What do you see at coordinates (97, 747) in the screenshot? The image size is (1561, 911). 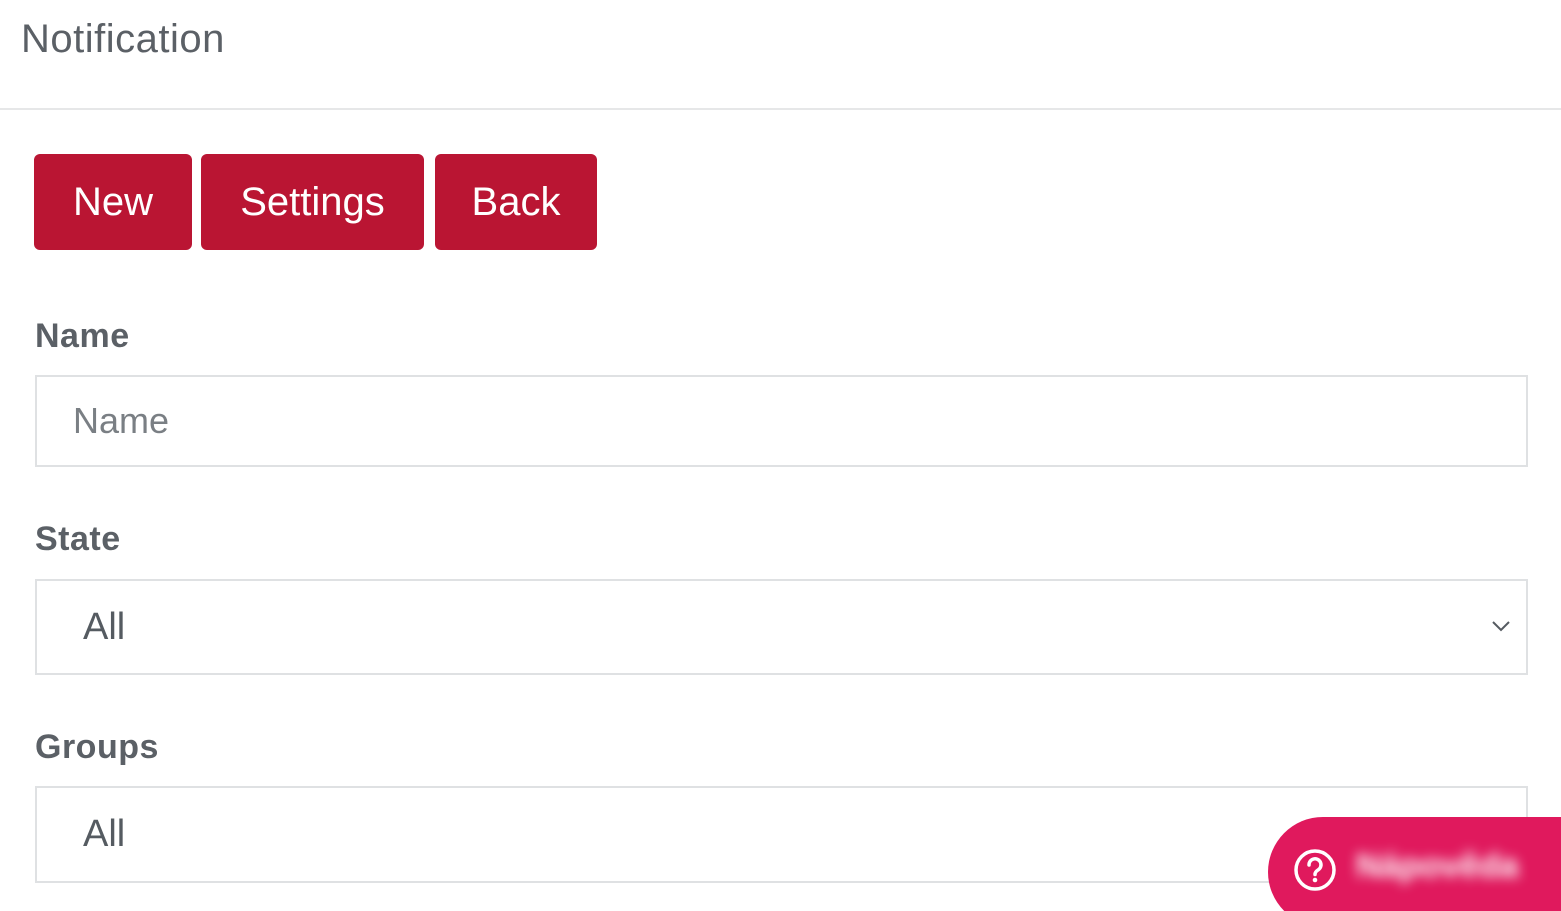 I see `groups-field-label: Groups` at bounding box center [97, 747].